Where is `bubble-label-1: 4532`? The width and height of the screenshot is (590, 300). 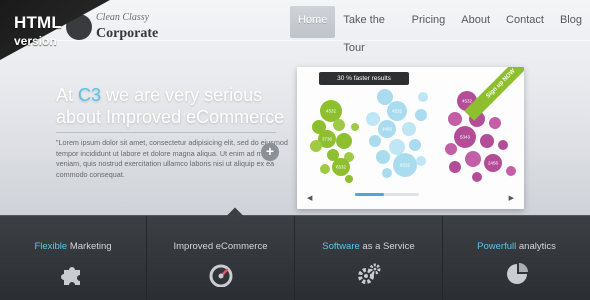
bubble-label-1: 4532 is located at coordinates (331, 111).